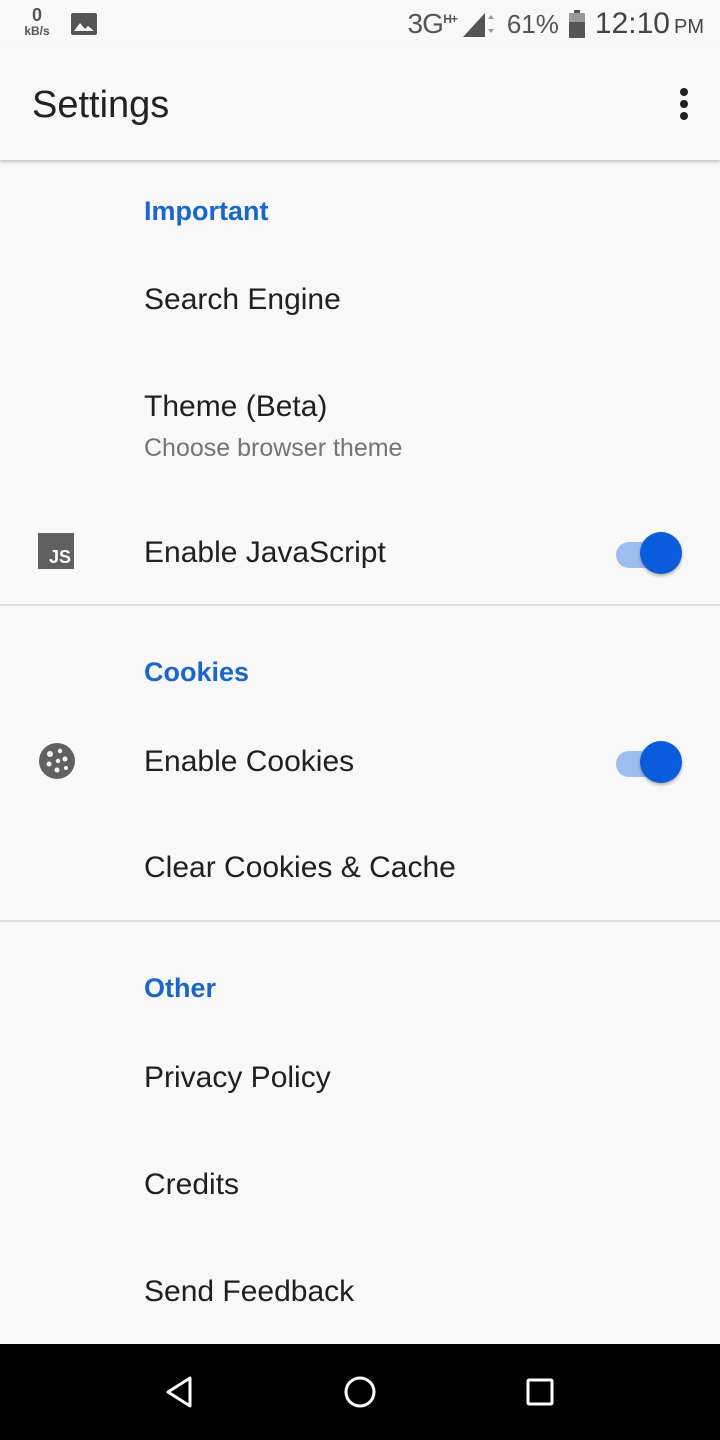 This screenshot has height=1440, width=720. I want to click on setting-theme-label: Theme (Beta), so click(236, 406).